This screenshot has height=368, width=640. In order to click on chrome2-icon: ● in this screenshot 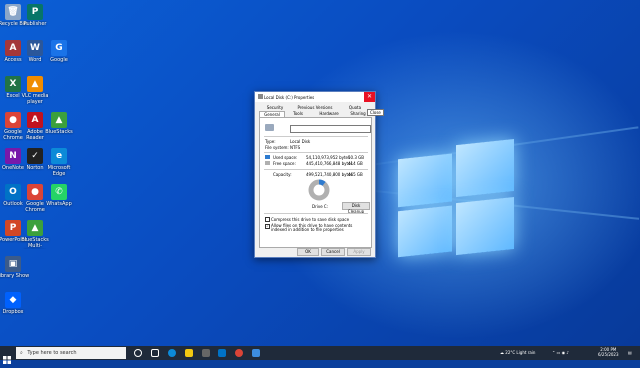, I will do `click(35, 192)`.